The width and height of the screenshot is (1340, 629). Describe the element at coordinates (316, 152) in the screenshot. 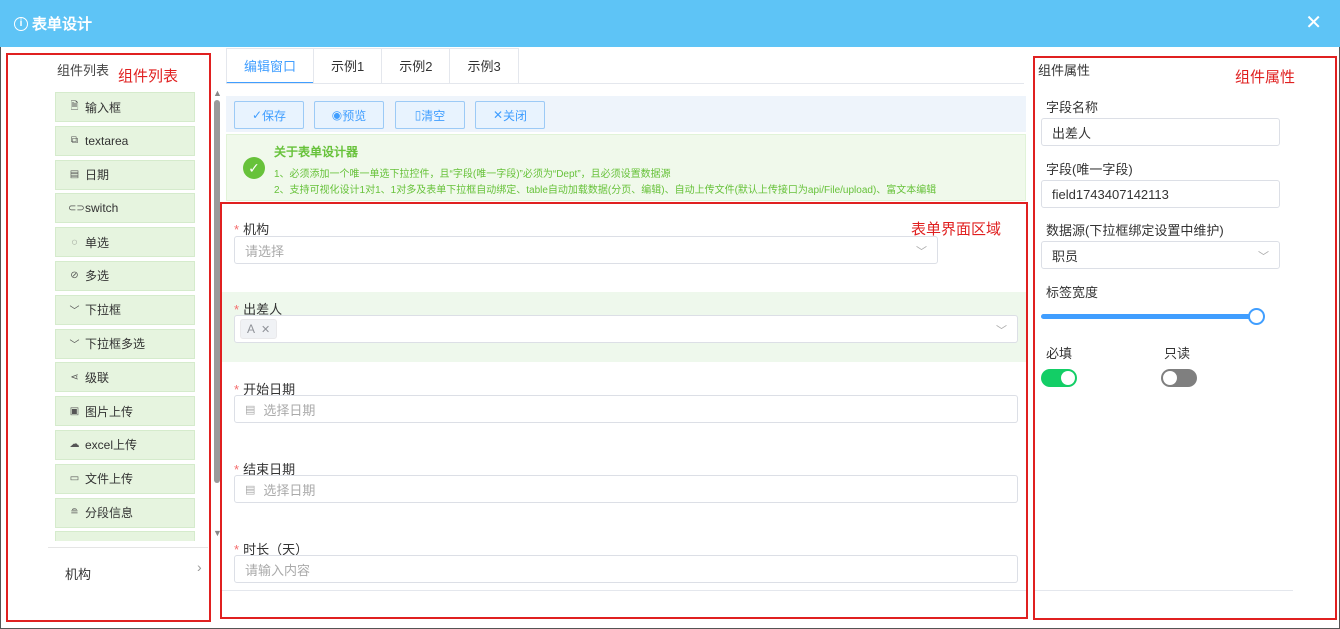

I see `notice-title: 关于表单设计器` at that location.